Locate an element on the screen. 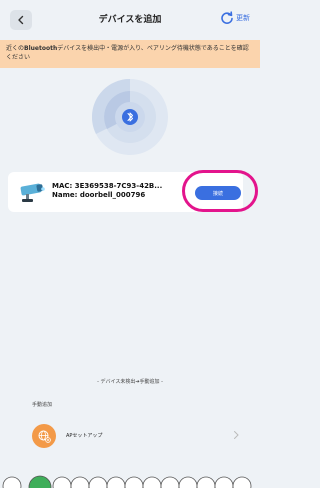 The width and height of the screenshot is (320, 488). ap-setup-item: APセットアップ is located at coordinates (135, 436).